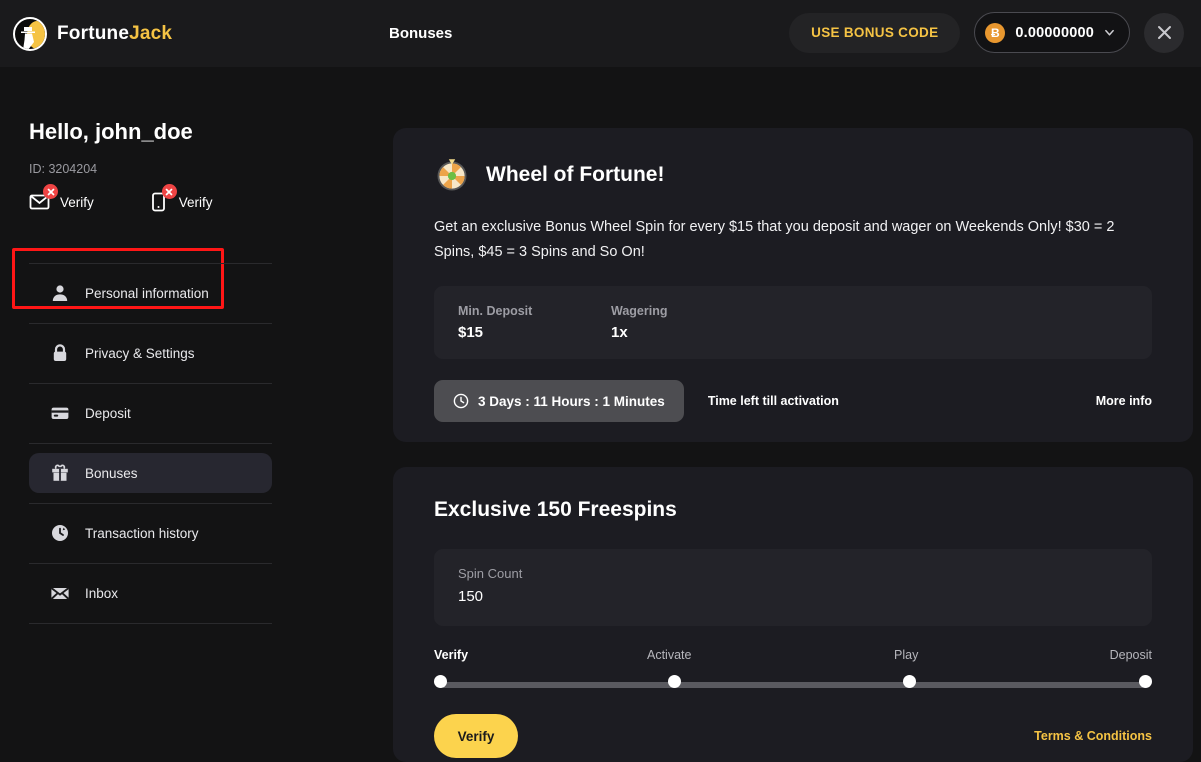 The width and height of the screenshot is (1201, 762). What do you see at coordinates (793, 658) in the screenshot?
I see `stepper-labels: Verify Activate Play Deposit` at bounding box center [793, 658].